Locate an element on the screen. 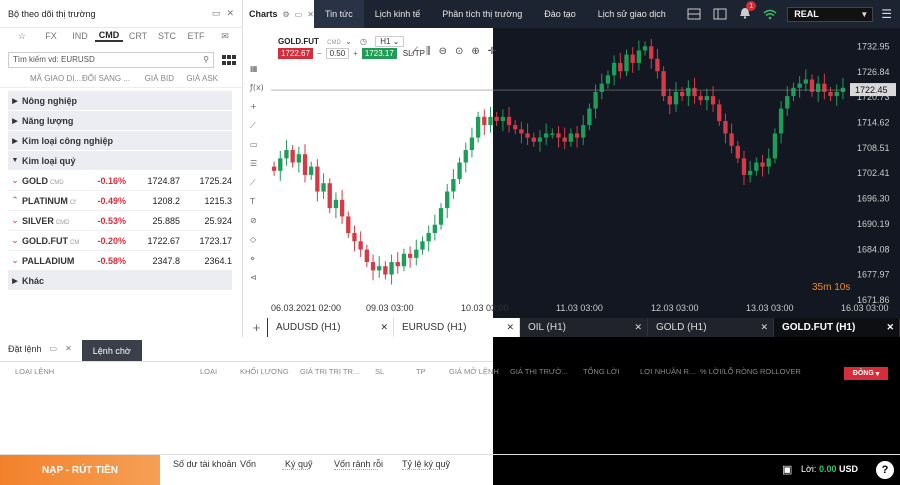 This screenshot has height=485, width=900. asset-tab: ☆ is located at coordinates (22, 36).